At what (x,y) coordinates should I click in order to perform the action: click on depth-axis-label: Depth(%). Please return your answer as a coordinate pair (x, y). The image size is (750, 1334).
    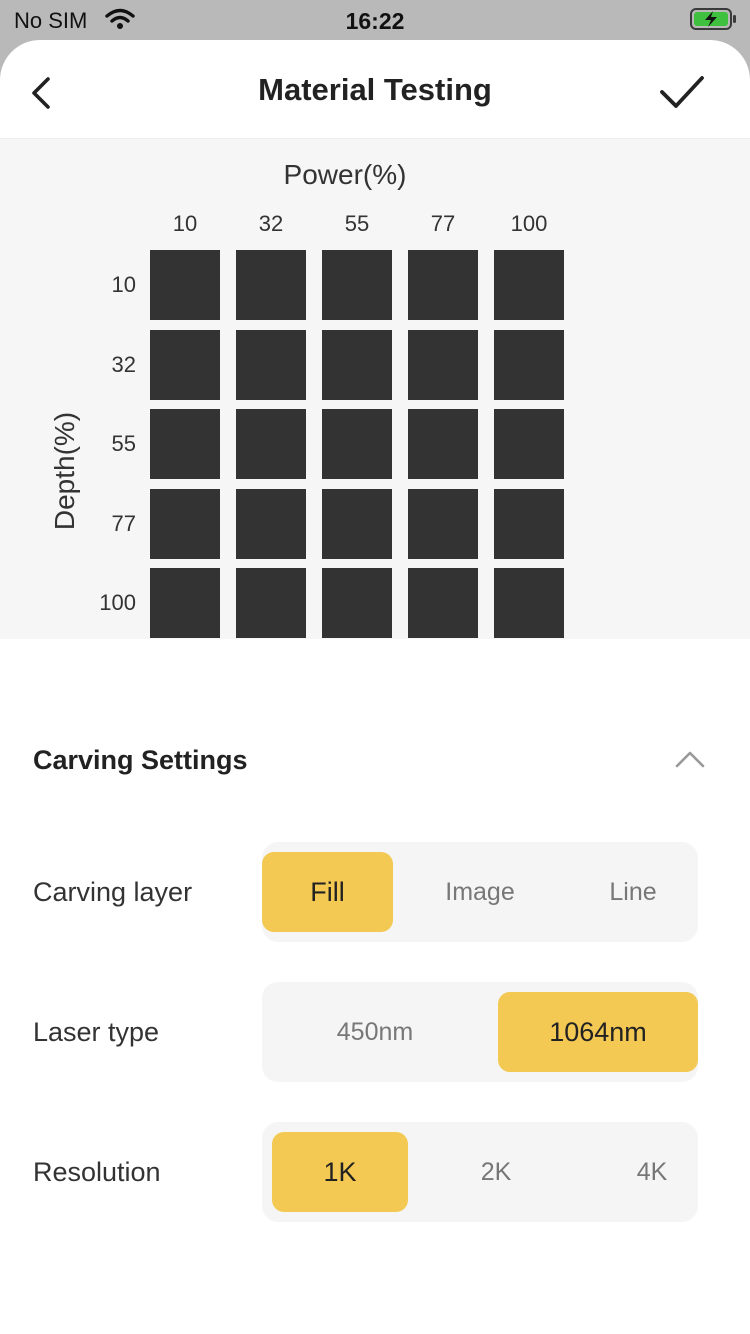
    Looking at the image, I should click on (64, 471).